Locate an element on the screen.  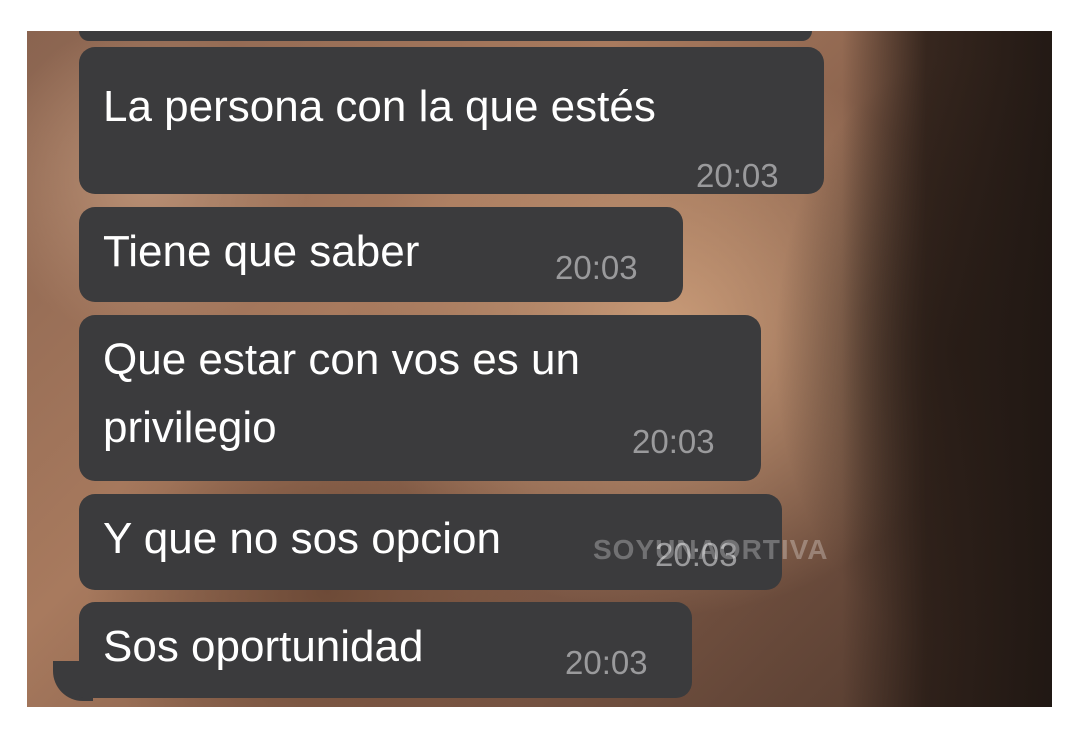
message-text: Sos oportunidad is located at coordinates (263, 646).